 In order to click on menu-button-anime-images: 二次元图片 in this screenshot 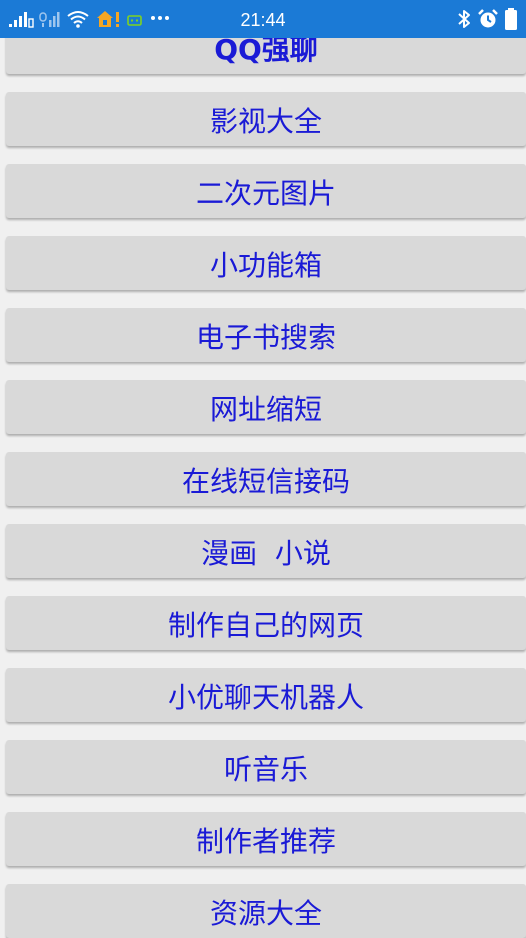, I will do `click(266, 191)`.